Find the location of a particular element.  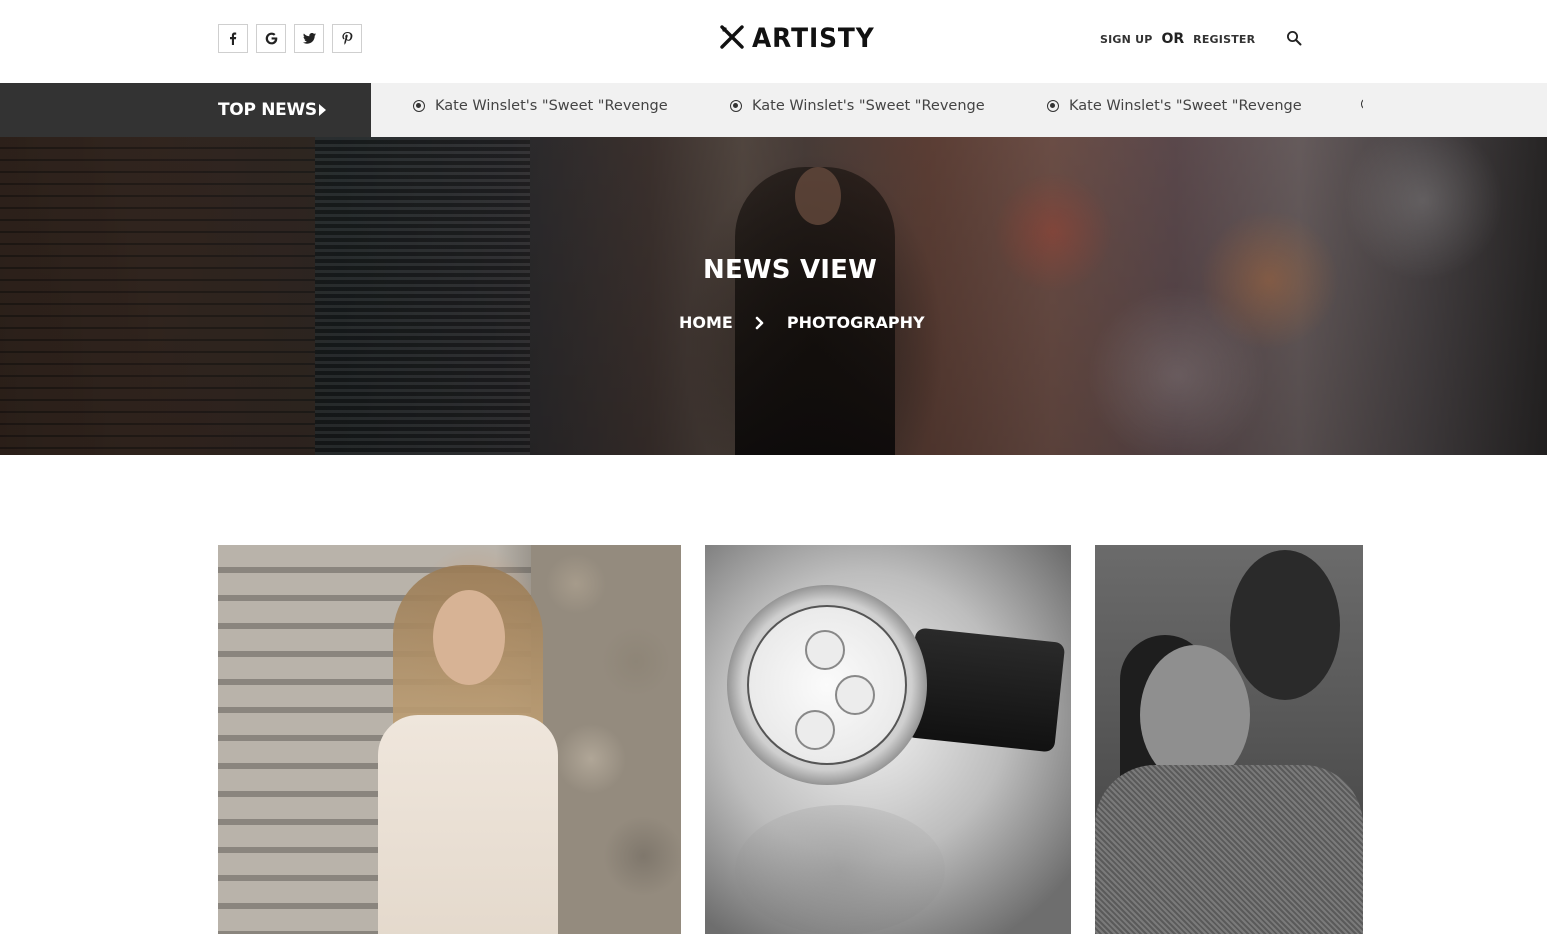

facebook-icon is located at coordinates (233, 38).